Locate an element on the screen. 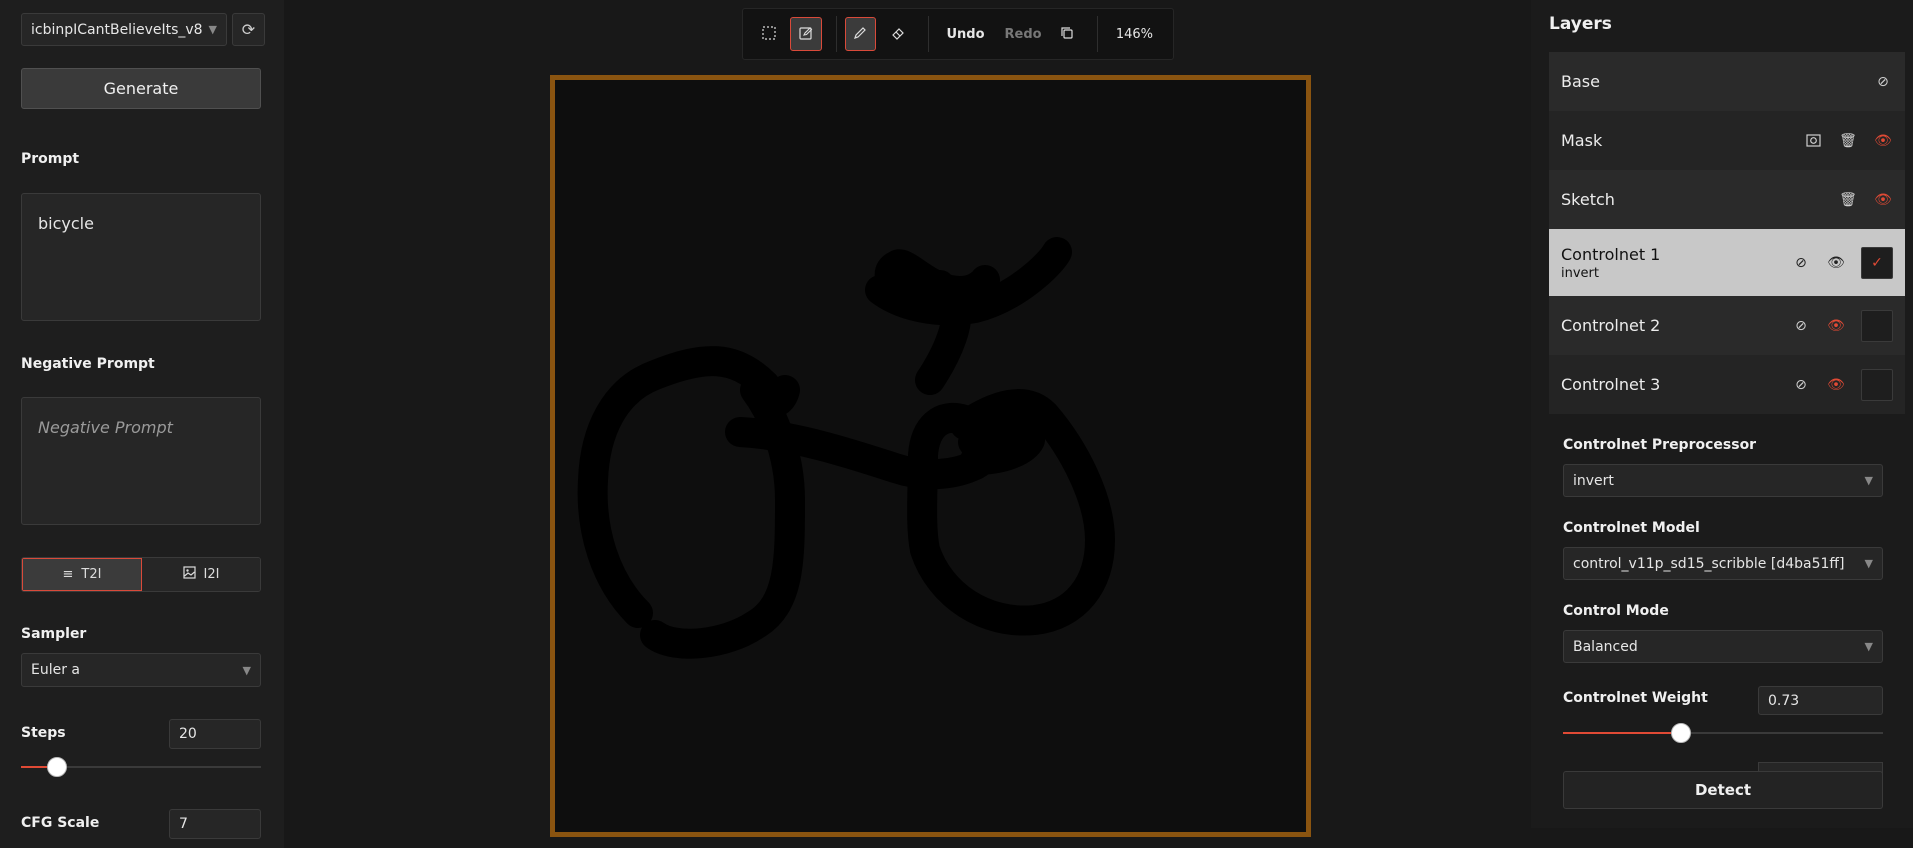 This screenshot has width=1913, height=848. layers-list: Base ⊘ Mask 🗑 👁 Sketch 🗑 👁 Controlnet 1 is located at coordinates (1727, 233).